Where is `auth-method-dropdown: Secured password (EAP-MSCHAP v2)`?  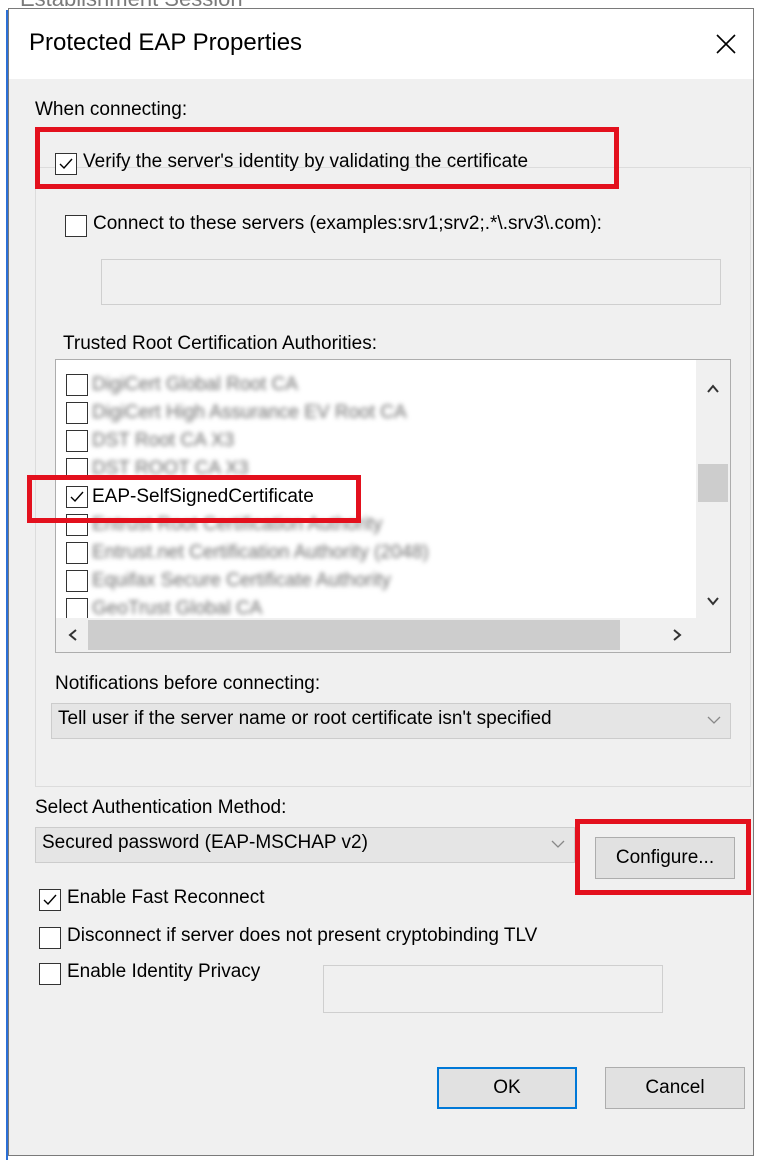 auth-method-dropdown: Secured password (EAP-MSCHAP v2) is located at coordinates (305, 845).